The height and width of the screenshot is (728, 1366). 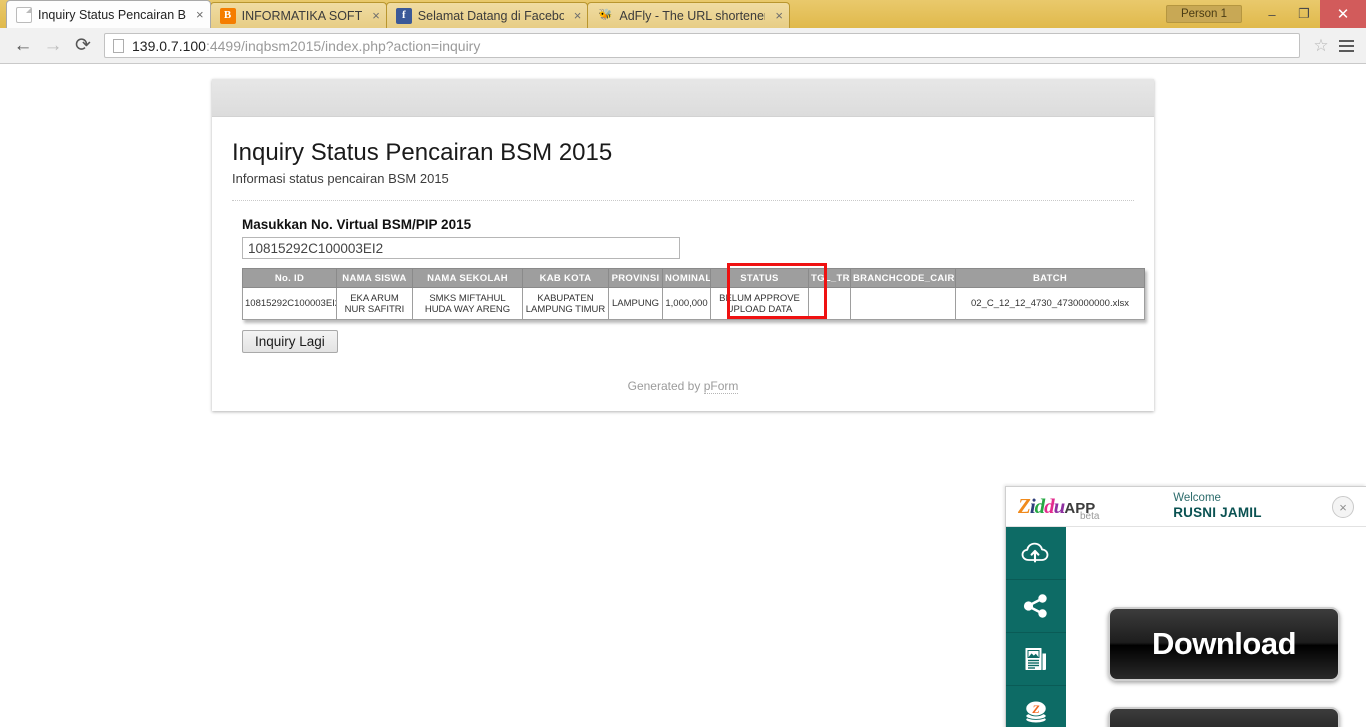 I want to click on tab-title: Inquiry Status Pencairan B, so click(x=112, y=14).